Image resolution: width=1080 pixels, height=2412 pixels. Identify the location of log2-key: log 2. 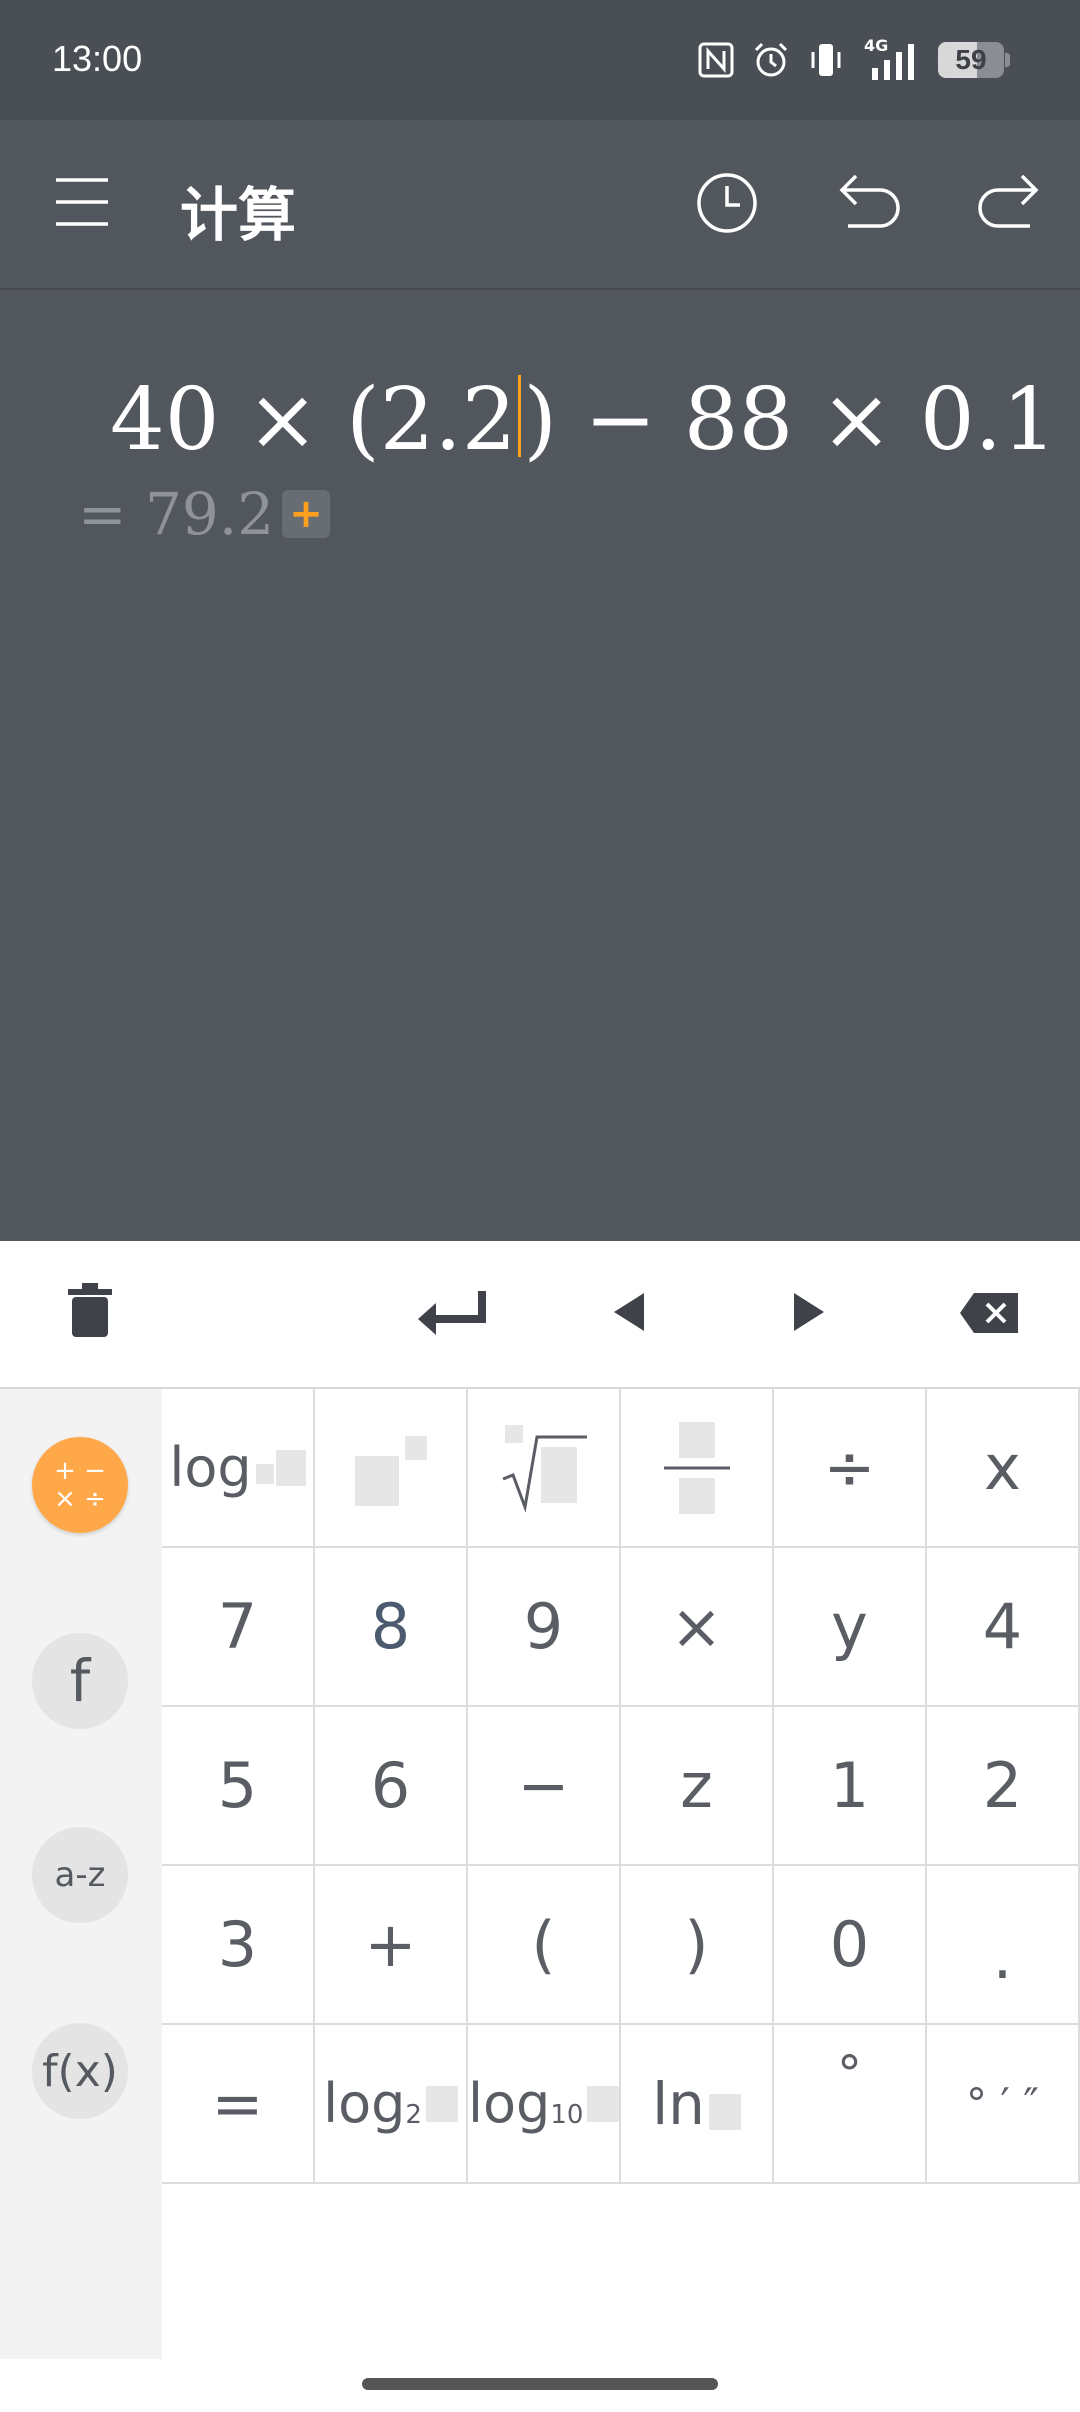
(391, 2104).